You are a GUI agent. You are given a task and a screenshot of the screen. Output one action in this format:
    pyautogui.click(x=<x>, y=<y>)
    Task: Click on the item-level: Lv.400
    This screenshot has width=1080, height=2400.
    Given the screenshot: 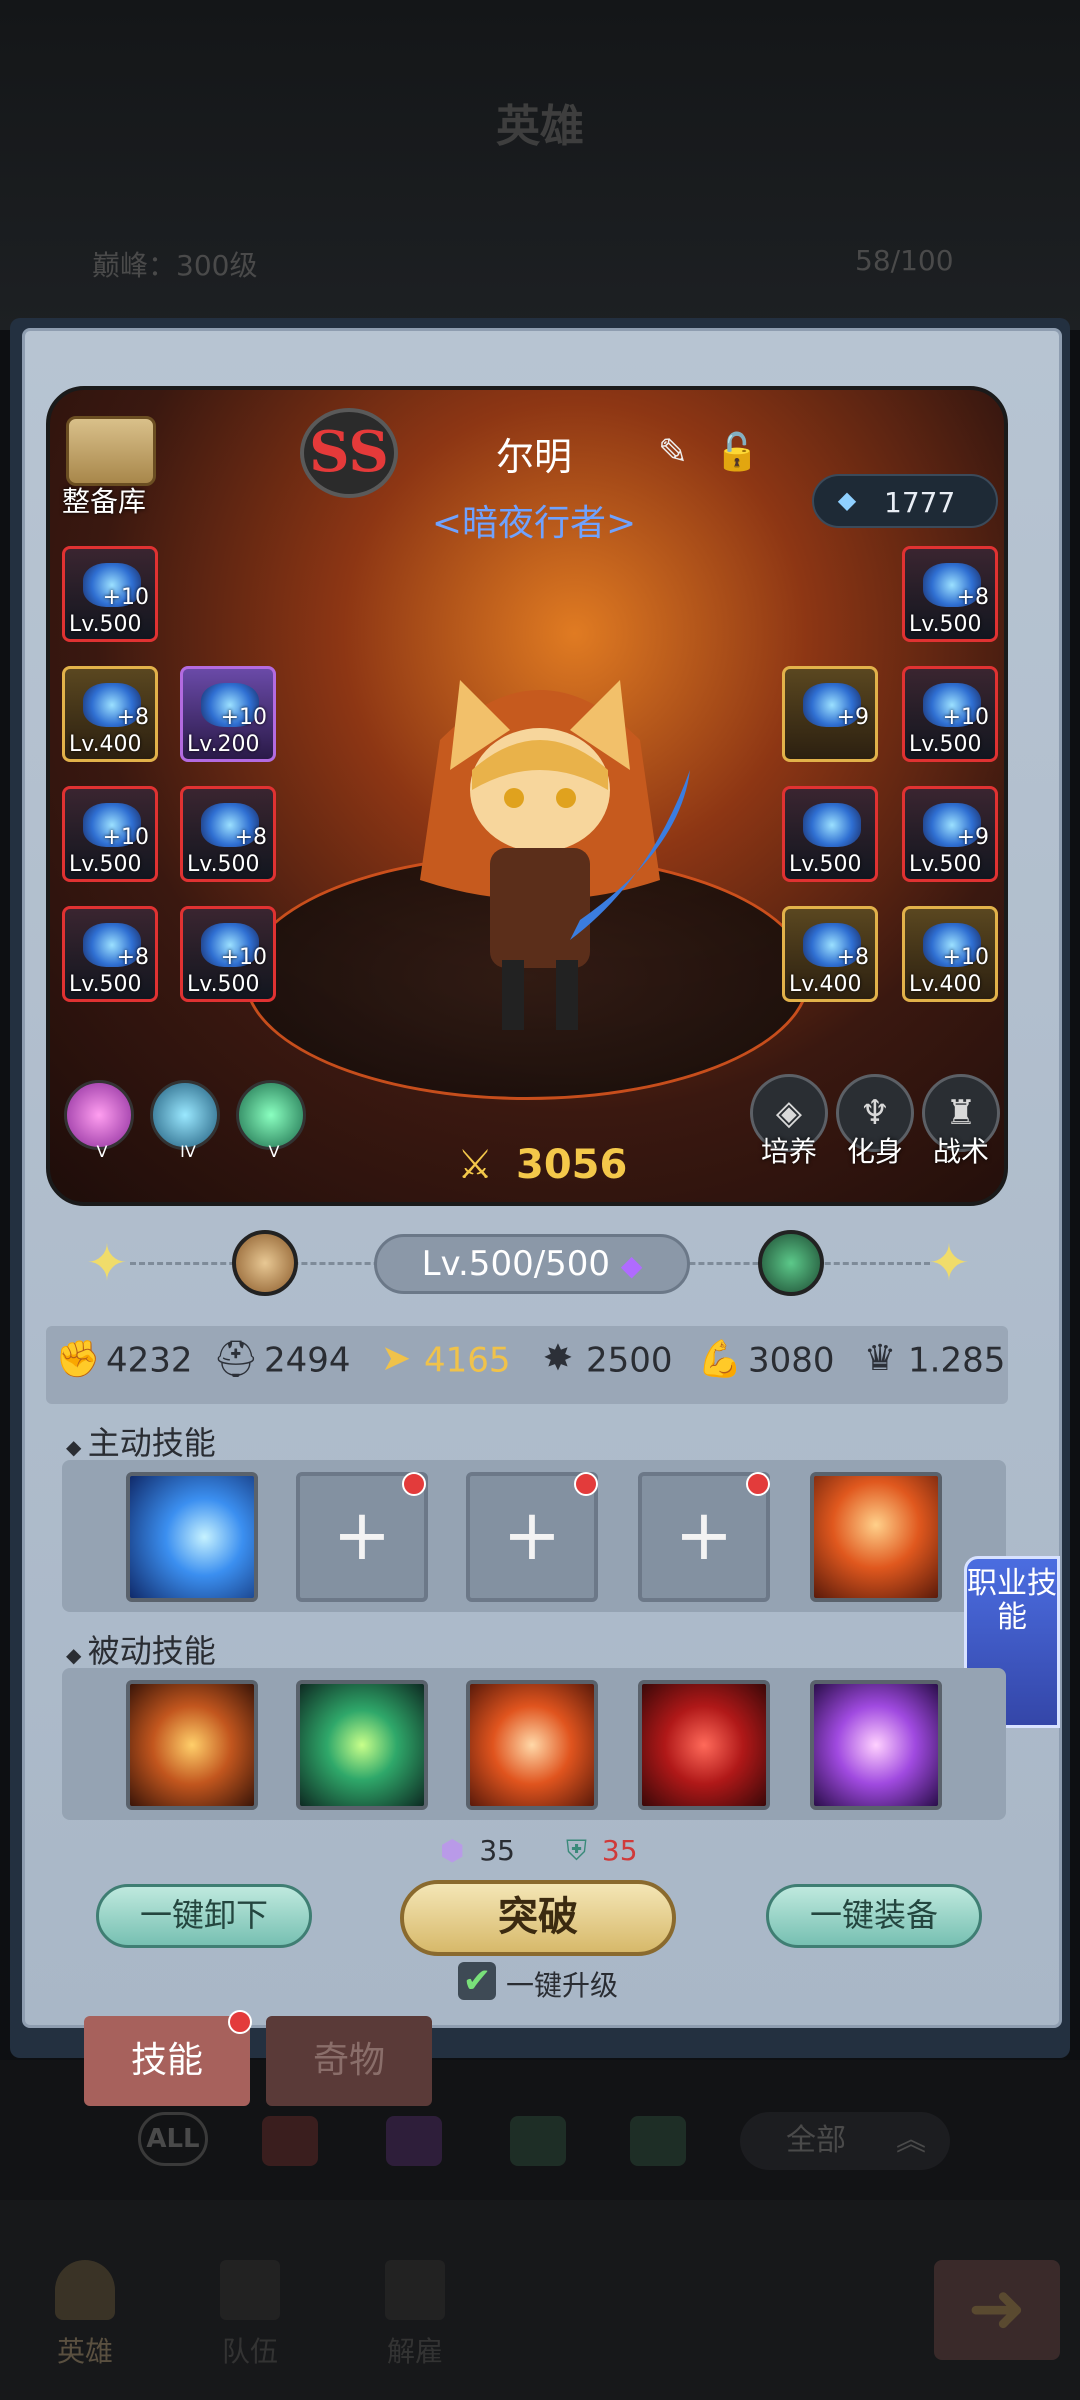 What is the action you would take?
    pyautogui.click(x=945, y=984)
    